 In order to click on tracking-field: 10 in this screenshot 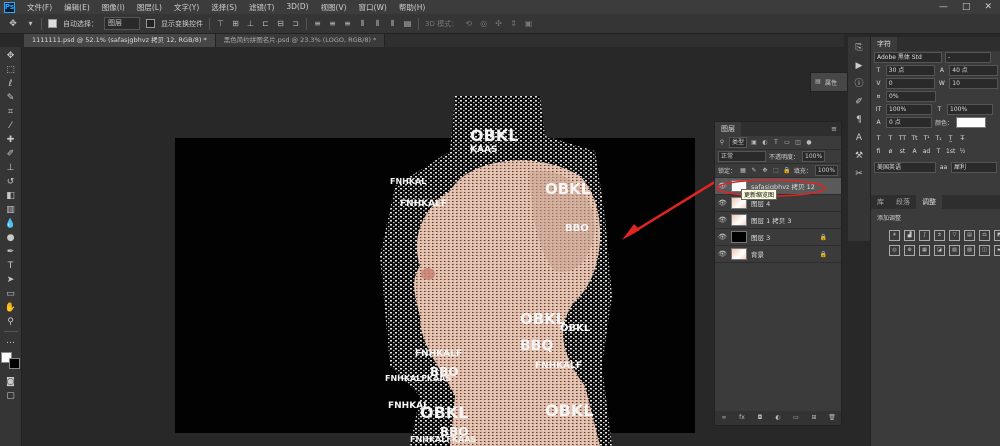, I will do `click(973, 83)`.